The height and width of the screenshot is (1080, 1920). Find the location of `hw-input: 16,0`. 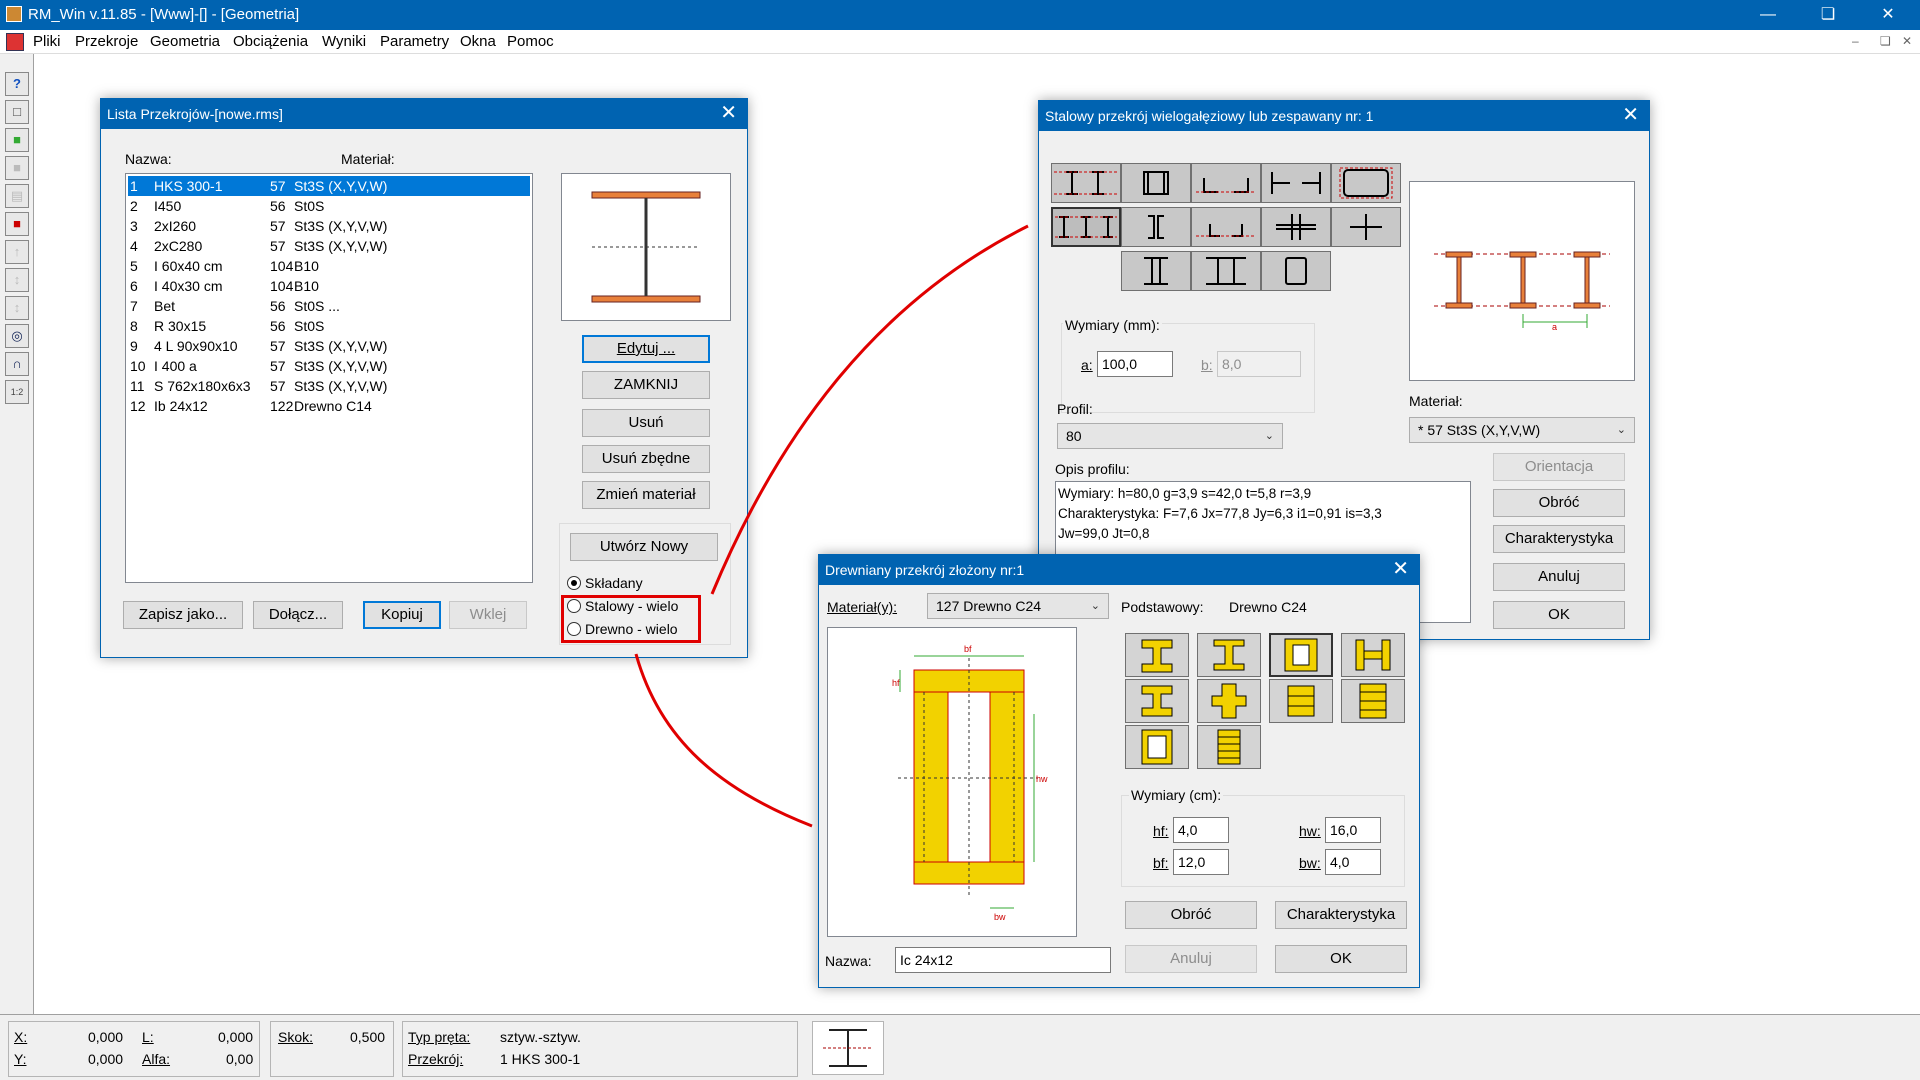

hw-input: 16,0 is located at coordinates (1353, 830).